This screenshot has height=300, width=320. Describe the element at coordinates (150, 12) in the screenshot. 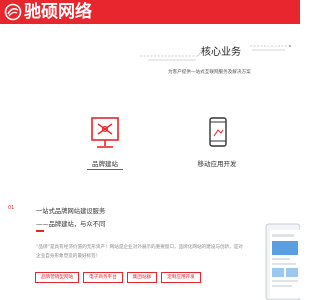

I see `top-header: 驰硕网络` at that location.